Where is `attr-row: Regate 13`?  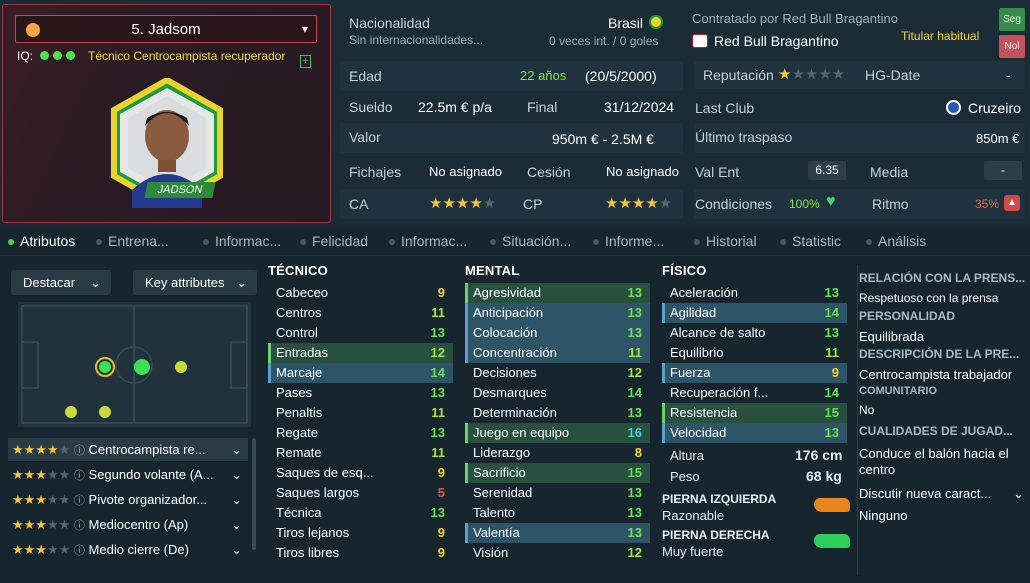 attr-row: Regate 13 is located at coordinates (360, 433).